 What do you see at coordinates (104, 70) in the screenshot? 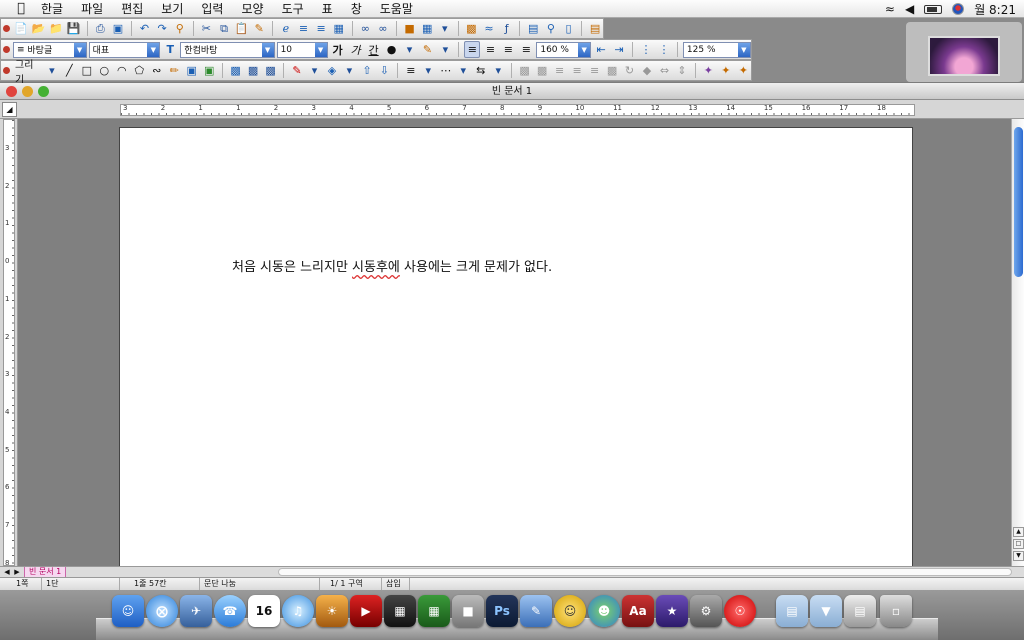
I see `ellipse-tool-icon: ○` at bounding box center [104, 70].